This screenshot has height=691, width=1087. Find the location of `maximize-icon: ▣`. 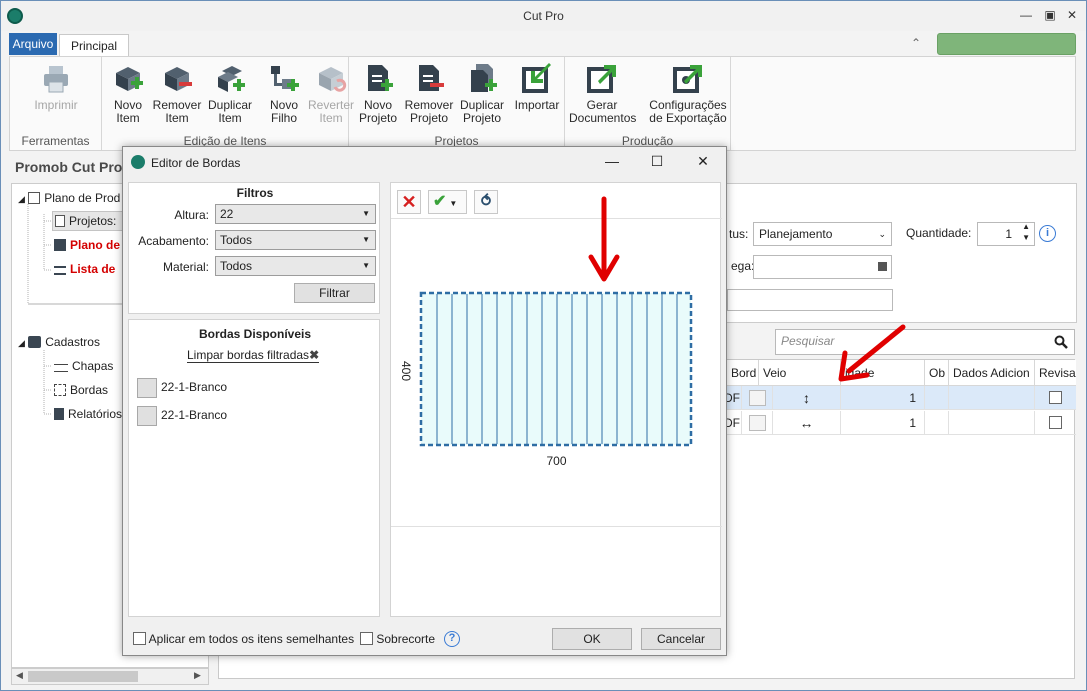

maximize-icon: ▣ is located at coordinates (1050, 15).